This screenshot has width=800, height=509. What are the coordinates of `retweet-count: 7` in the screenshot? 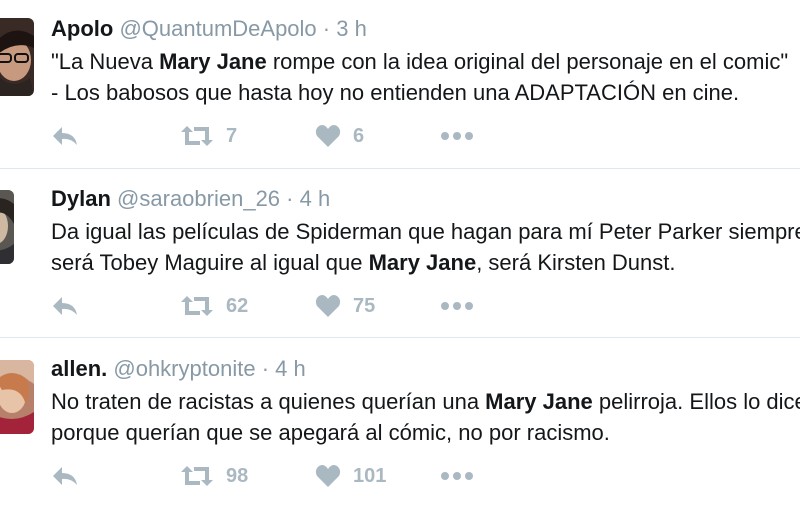 It's located at (232, 135).